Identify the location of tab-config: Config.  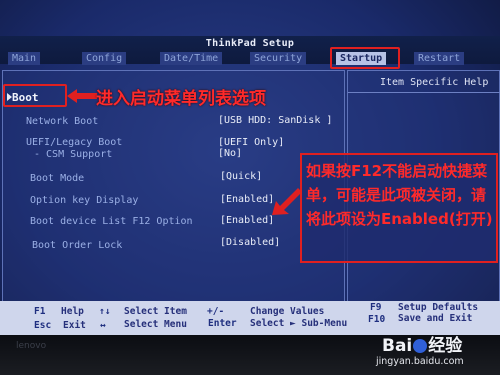
(104, 58).